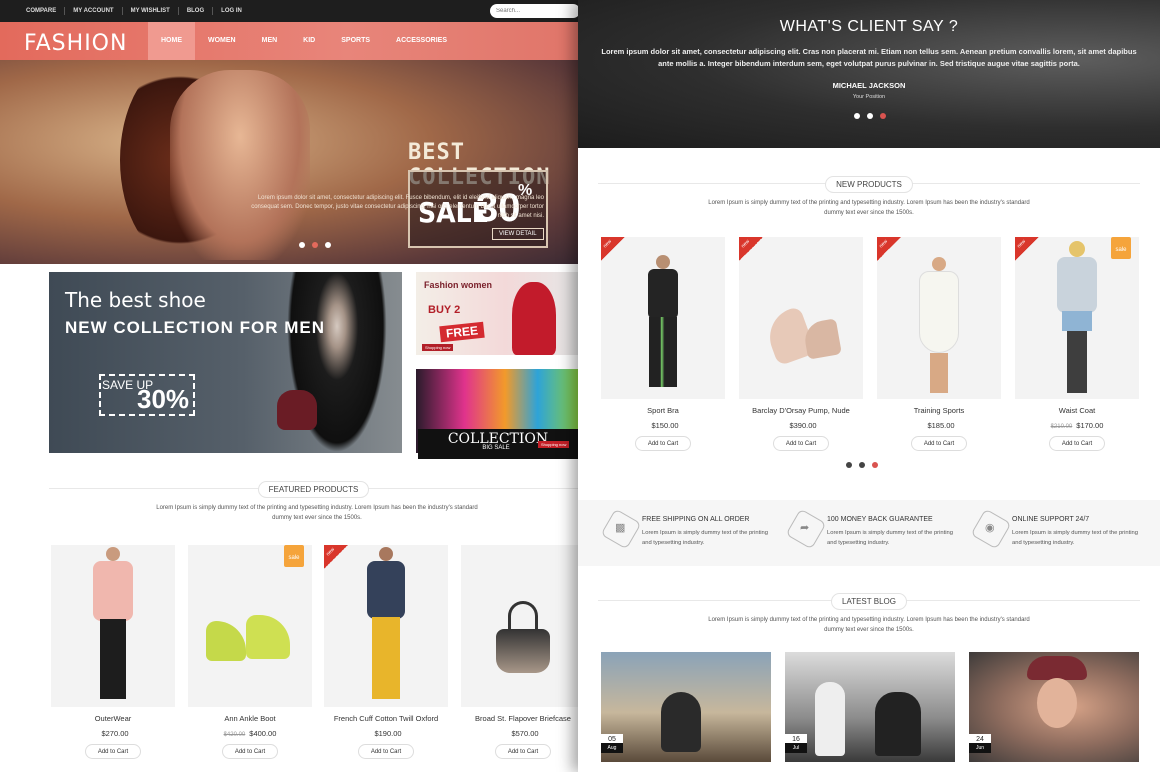 The height and width of the screenshot is (772, 1160). Describe the element at coordinates (663, 294) in the screenshot. I see `sport-top` at that location.